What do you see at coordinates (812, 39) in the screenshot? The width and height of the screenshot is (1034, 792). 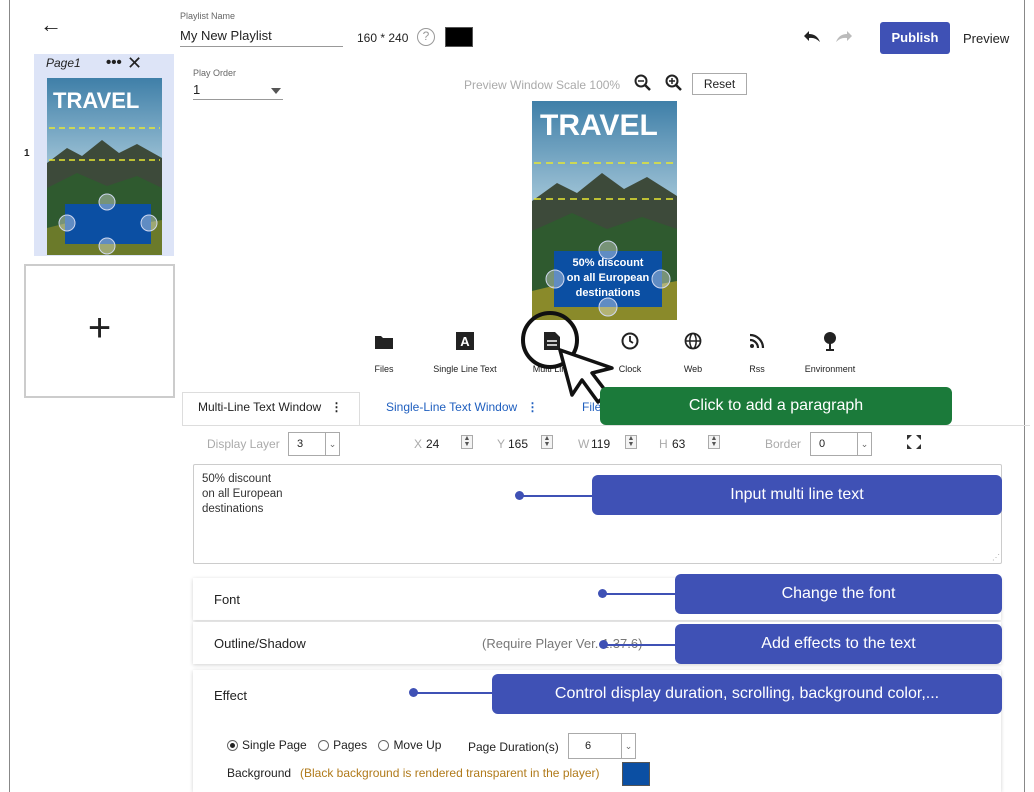 I see `undo-icon` at bounding box center [812, 39].